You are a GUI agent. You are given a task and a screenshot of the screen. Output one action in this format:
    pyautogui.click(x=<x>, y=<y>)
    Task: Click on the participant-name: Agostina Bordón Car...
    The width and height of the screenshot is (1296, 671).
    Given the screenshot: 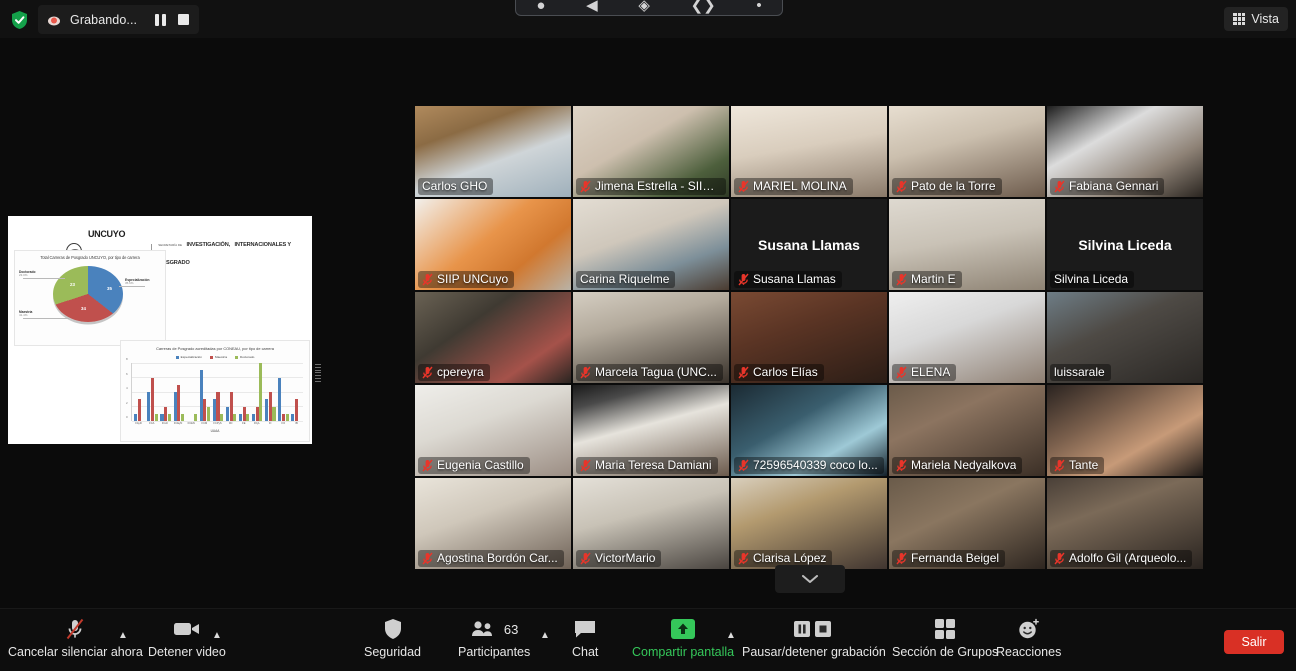 What is the action you would take?
    pyautogui.click(x=497, y=558)
    